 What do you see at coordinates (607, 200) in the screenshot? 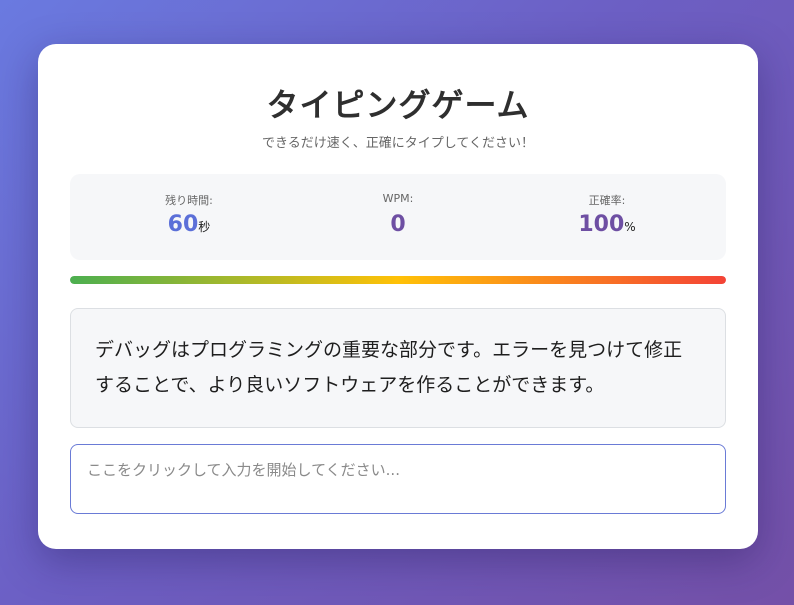
I see `stat-accuracy-label: 正確率:` at bounding box center [607, 200].